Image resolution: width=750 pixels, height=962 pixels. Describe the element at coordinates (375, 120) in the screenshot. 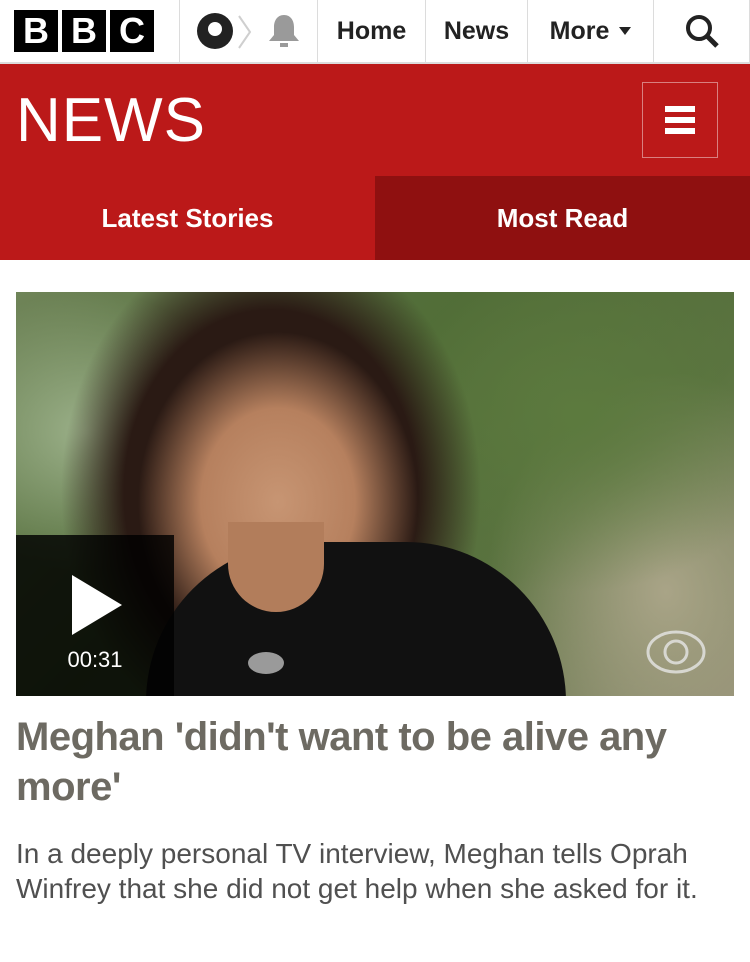

I see `news-header: NEWS` at that location.